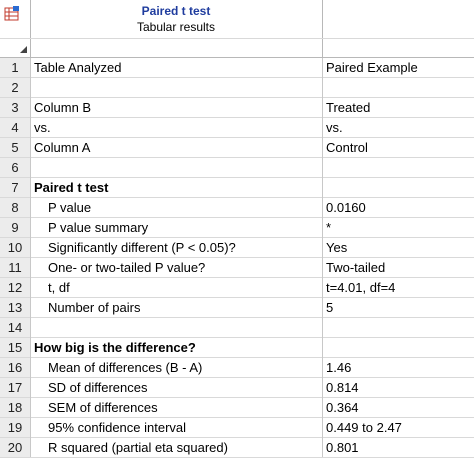 This screenshot has height=458, width=474. Describe the element at coordinates (399, 248) in the screenshot. I see `value-cell: Yes` at that location.